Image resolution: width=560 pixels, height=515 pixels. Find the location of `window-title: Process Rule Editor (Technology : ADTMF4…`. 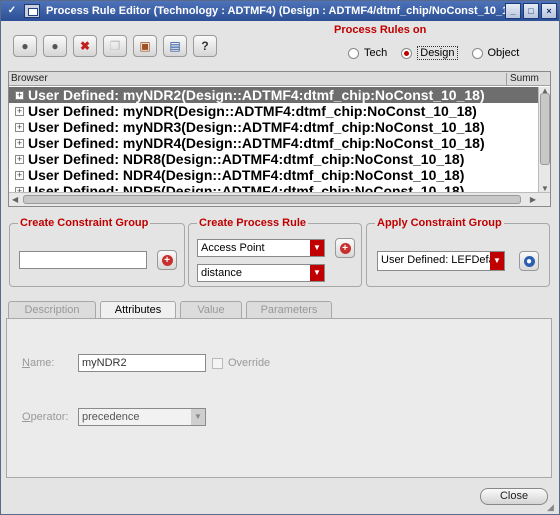

window-title: Process Rule Editor (Technology : ADTMF4… is located at coordinates (282, 11).